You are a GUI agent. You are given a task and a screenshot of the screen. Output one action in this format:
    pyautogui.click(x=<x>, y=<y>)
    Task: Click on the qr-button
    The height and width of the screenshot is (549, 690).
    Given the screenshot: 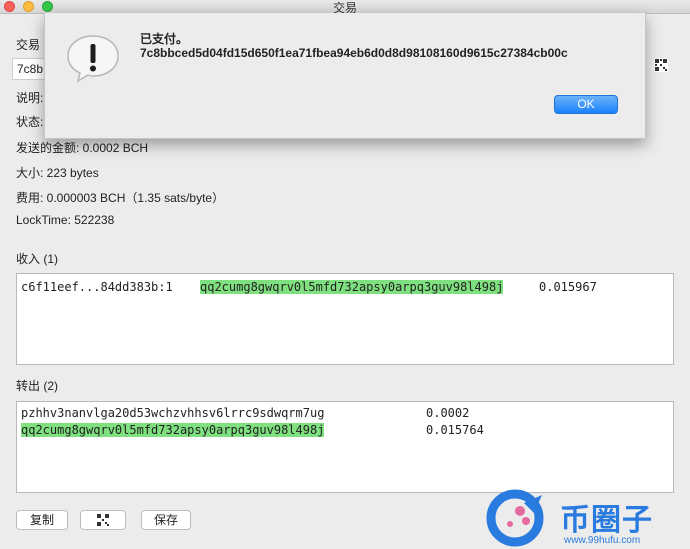 What is the action you would take?
    pyautogui.click(x=103, y=520)
    